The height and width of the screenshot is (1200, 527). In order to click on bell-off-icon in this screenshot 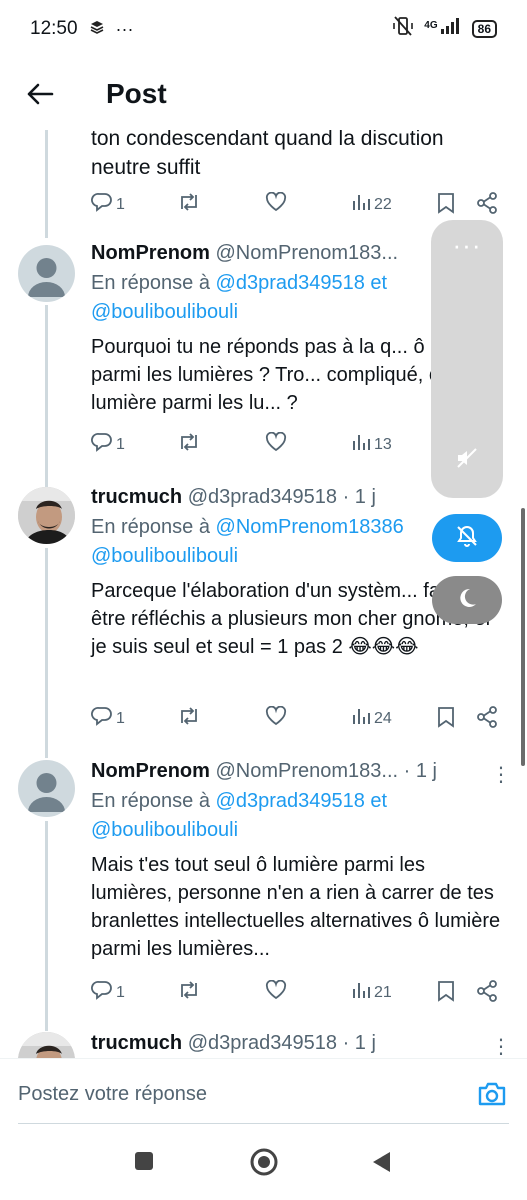, I will do `click(467, 538)`.